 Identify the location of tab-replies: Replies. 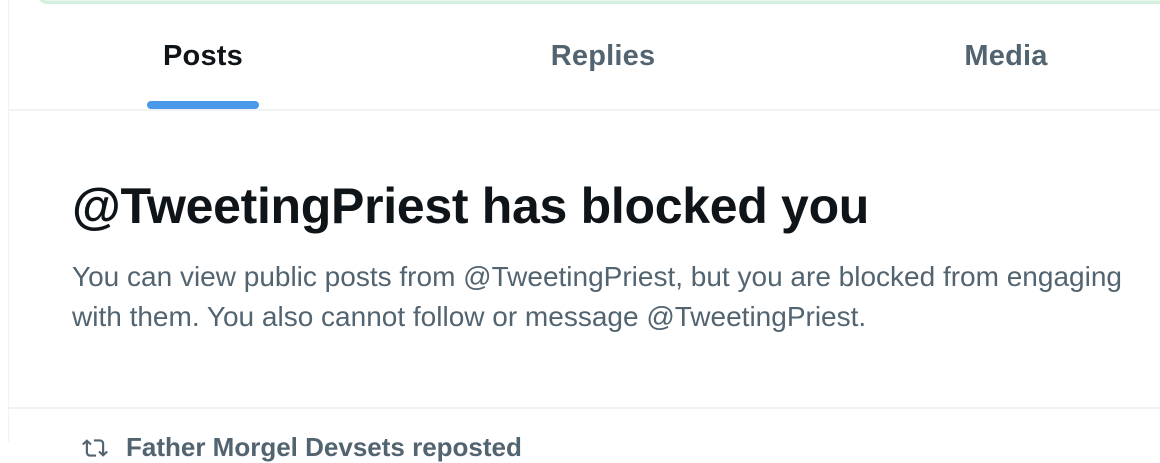
(603, 54).